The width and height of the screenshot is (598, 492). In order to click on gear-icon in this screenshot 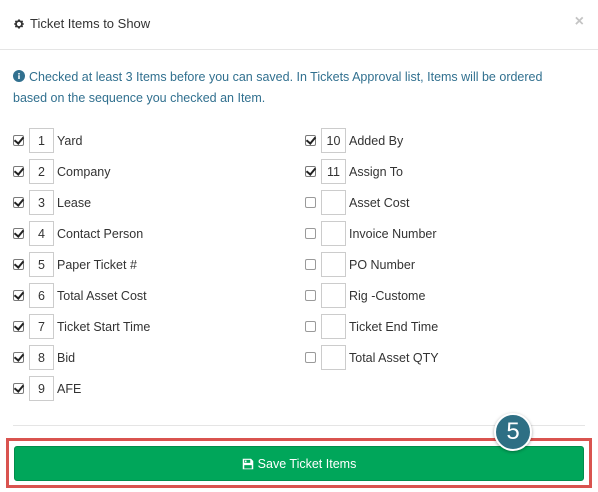, I will do `click(19, 24)`.